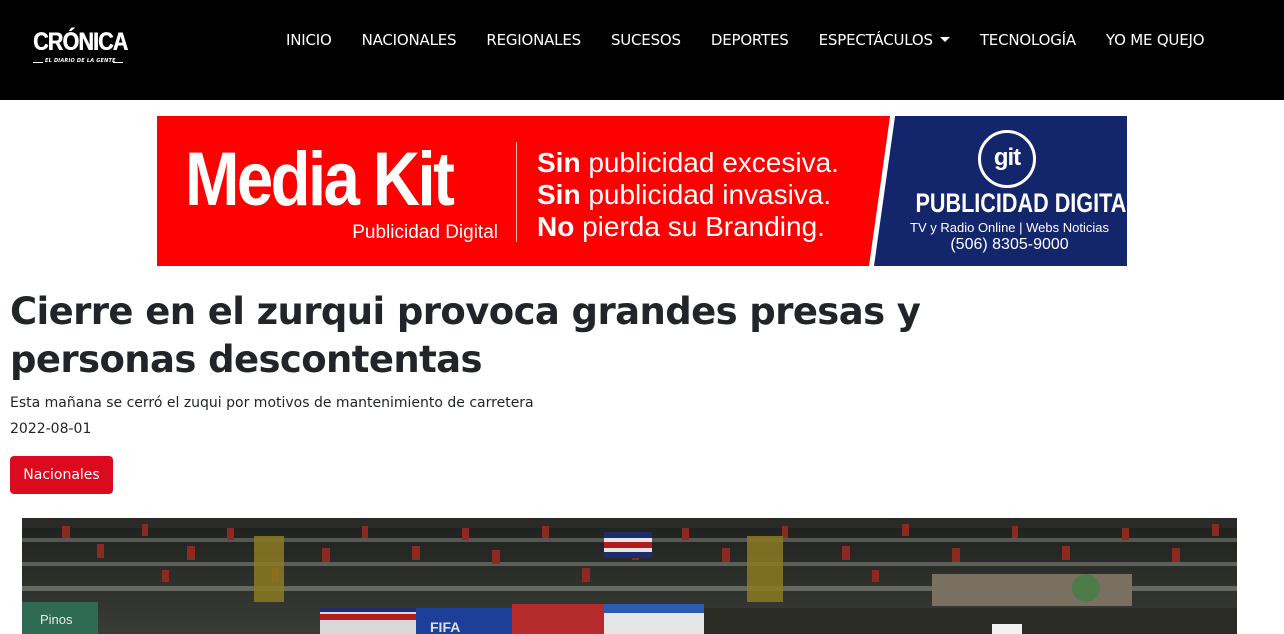 This screenshot has height=634, width=1284. Describe the element at coordinates (1007, 159) in the screenshot. I see `git-logo: git` at that location.